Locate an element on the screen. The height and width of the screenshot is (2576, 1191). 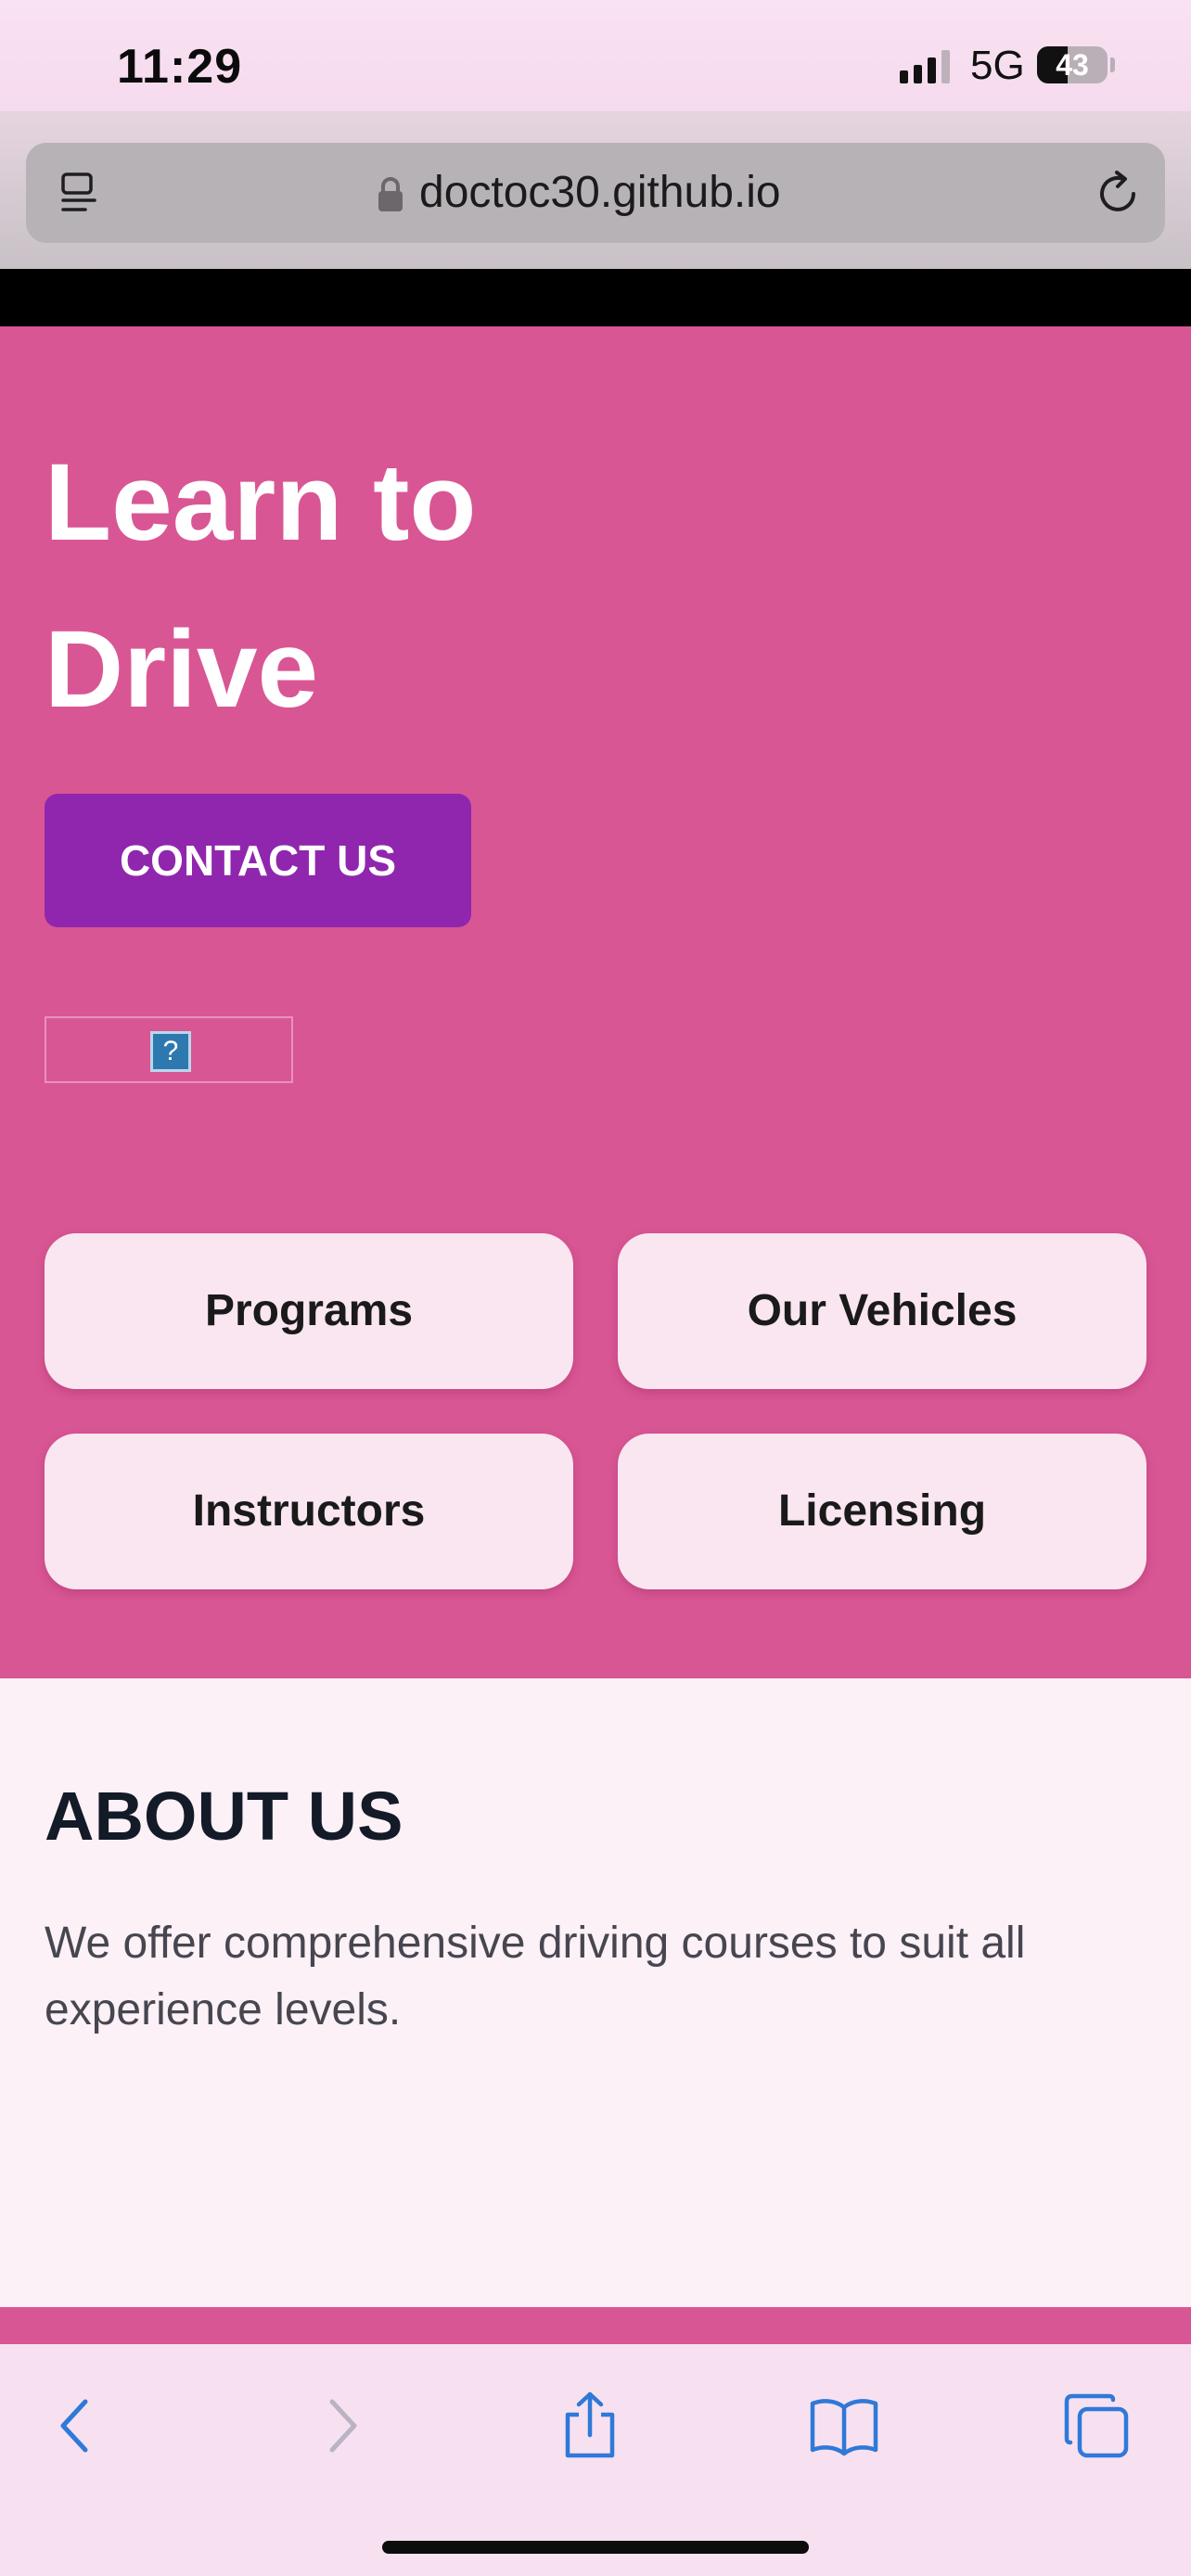
reload-icon is located at coordinates (1118, 194).